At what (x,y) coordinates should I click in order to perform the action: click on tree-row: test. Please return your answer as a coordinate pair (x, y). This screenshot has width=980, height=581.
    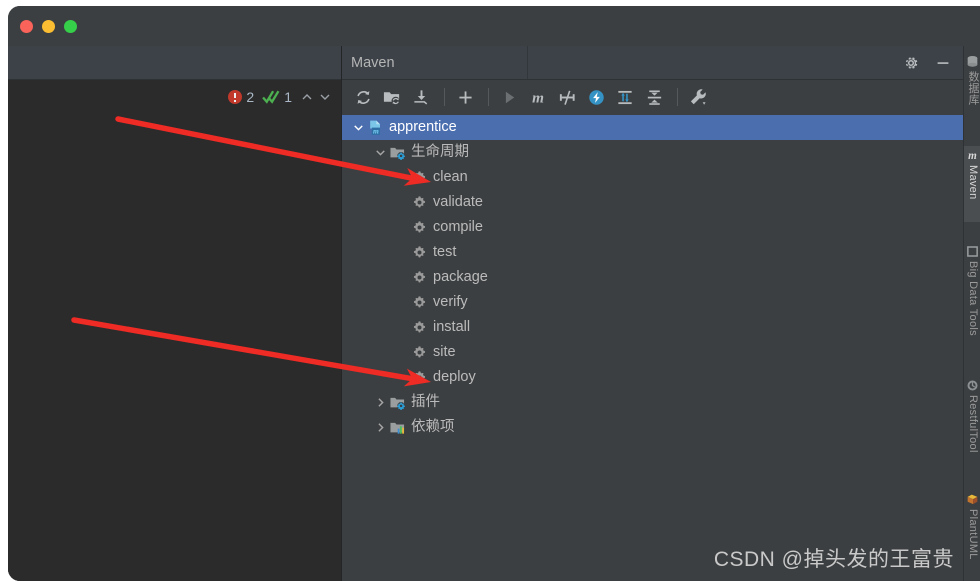
    Looking at the image, I should click on (653, 252).